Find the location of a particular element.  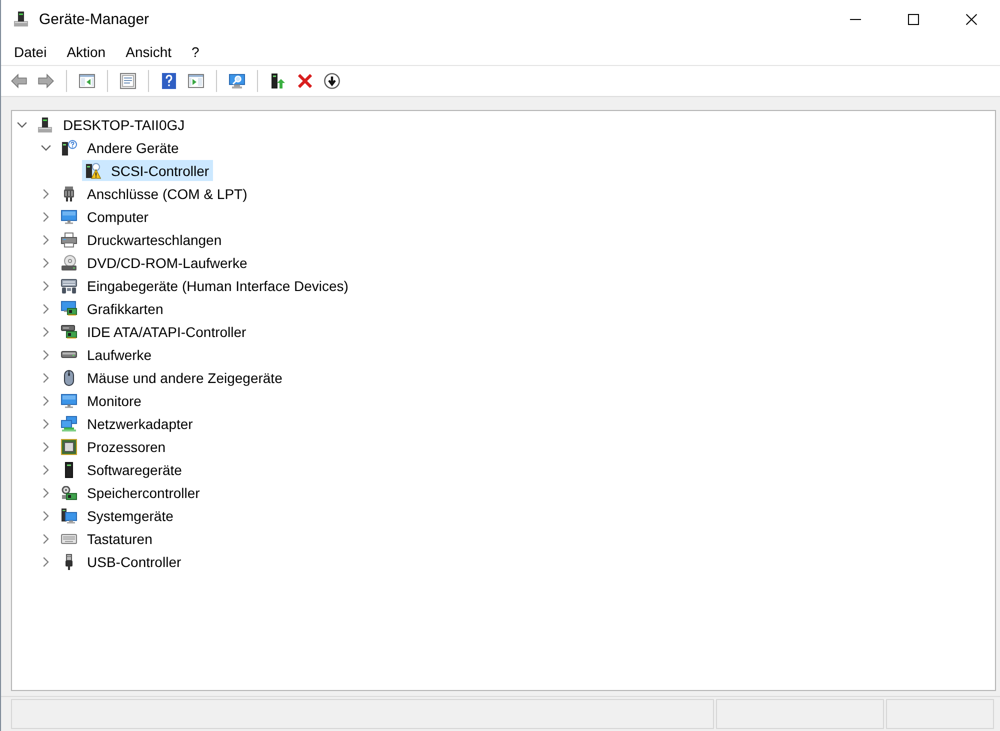

tree-item: Druckwarteschlangen is located at coordinates (142, 239).